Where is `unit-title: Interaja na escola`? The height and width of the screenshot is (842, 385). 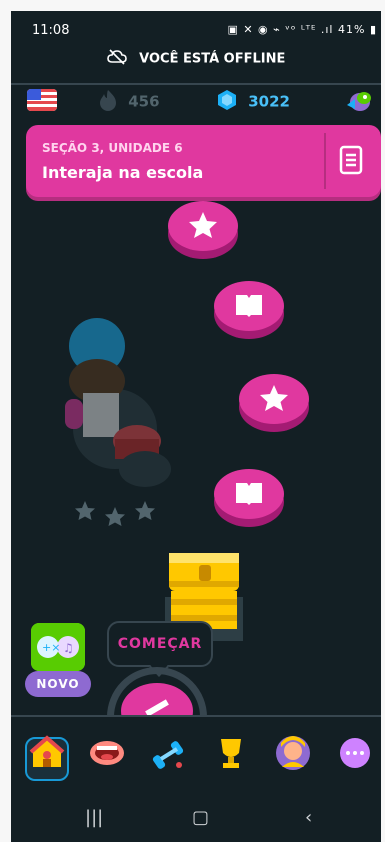 unit-title: Interaja na escola is located at coordinates (123, 172).